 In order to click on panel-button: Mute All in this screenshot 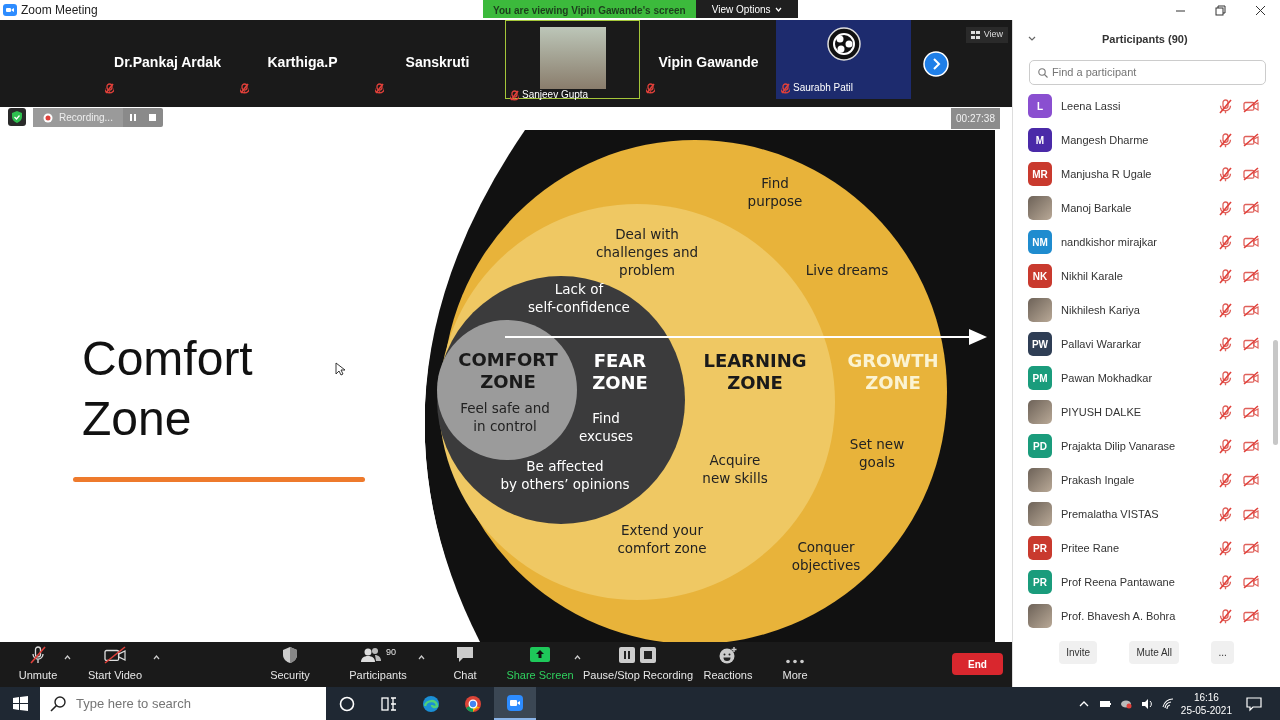, I will do `click(1154, 652)`.